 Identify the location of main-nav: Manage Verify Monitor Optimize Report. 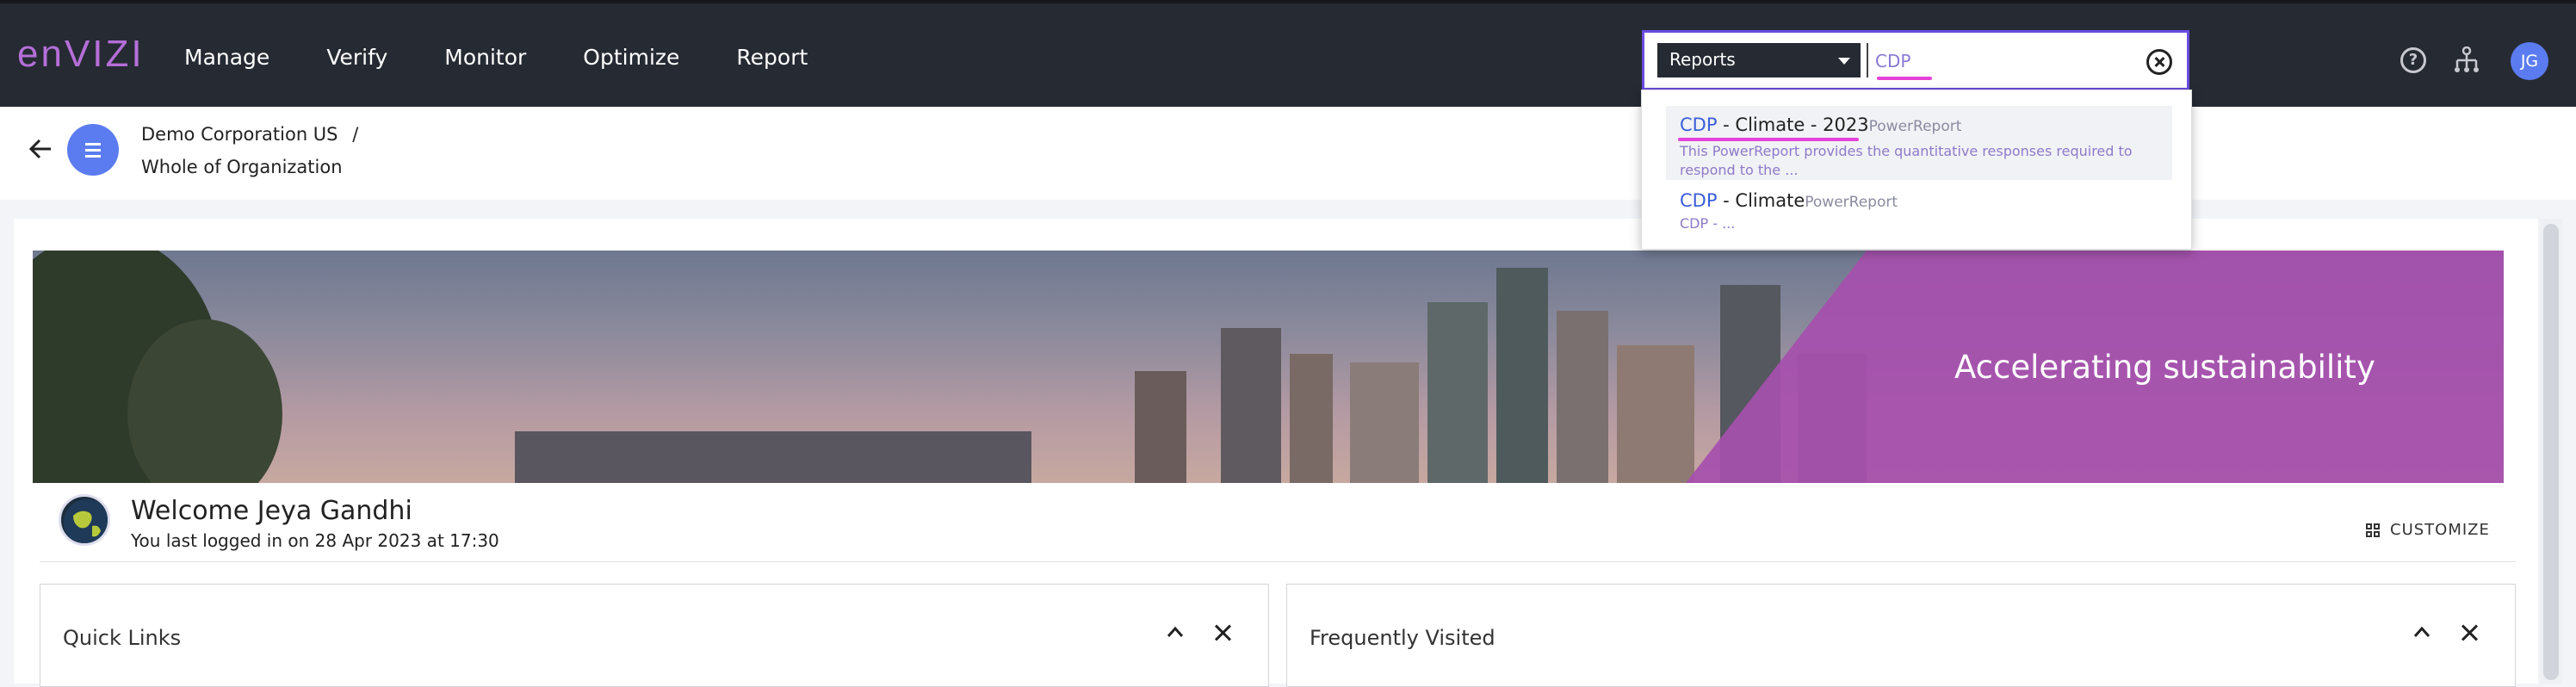
(496, 56).